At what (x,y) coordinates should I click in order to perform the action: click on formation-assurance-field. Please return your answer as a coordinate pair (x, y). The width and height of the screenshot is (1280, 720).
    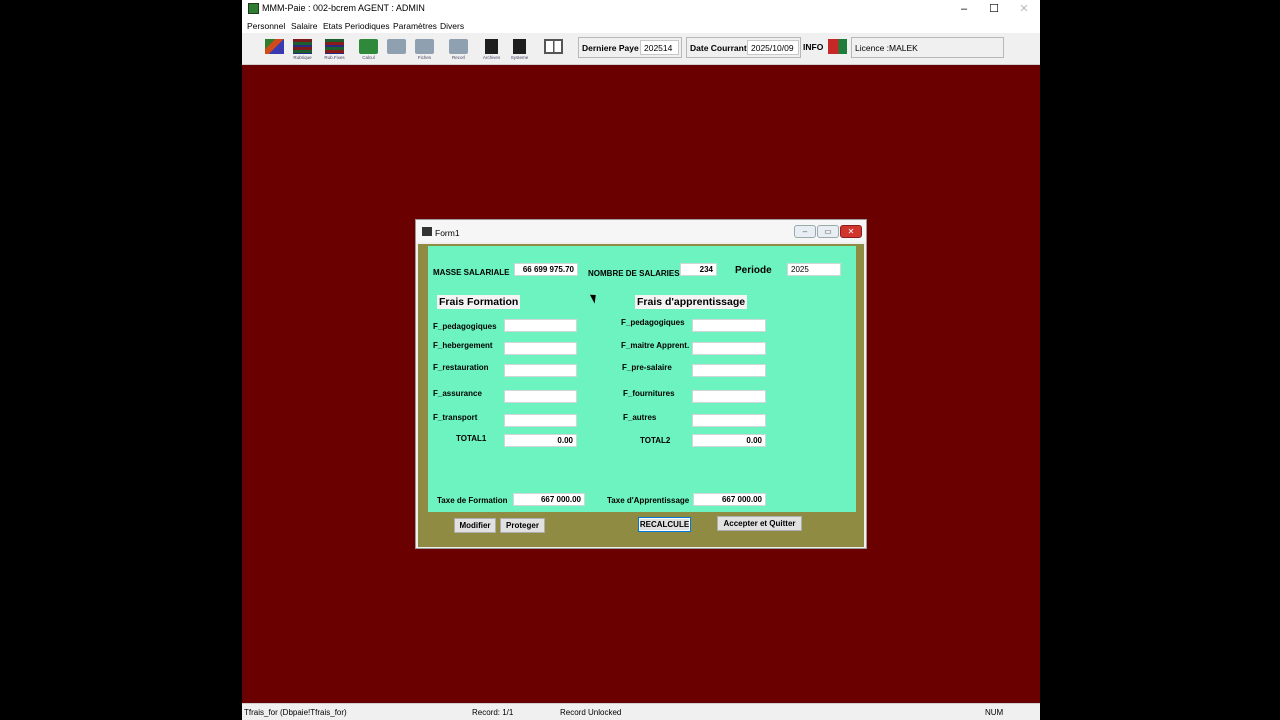
    Looking at the image, I should click on (540, 396).